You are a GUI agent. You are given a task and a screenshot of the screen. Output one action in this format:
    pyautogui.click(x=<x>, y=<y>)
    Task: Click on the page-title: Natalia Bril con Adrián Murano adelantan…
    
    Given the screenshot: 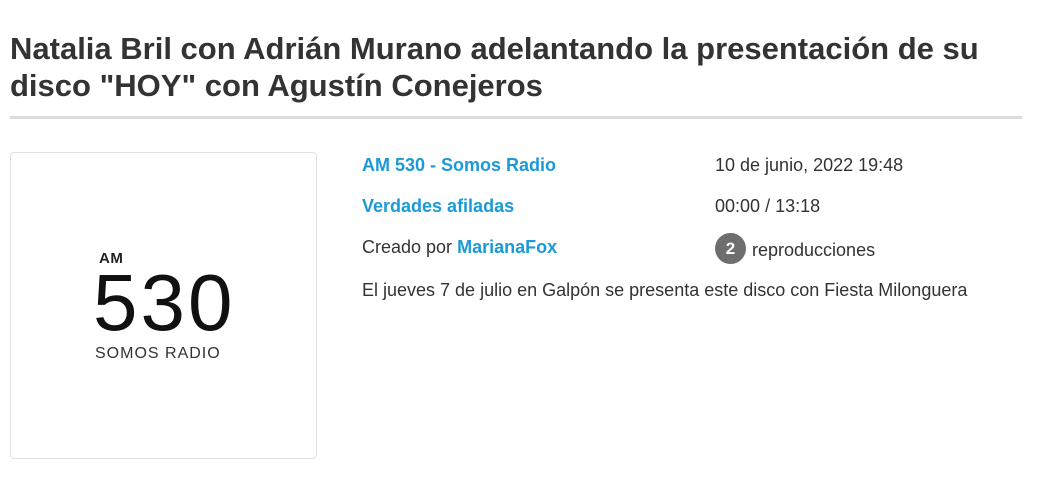 What is the action you would take?
    pyautogui.click(x=494, y=67)
    